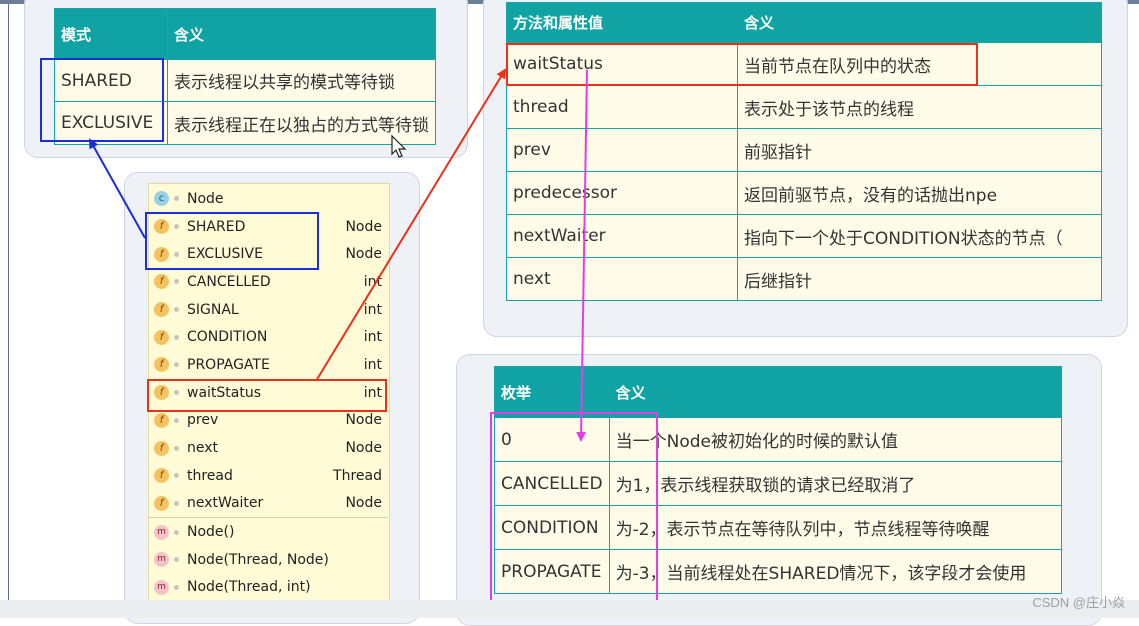 The width and height of the screenshot is (1139, 626). What do you see at coordinates (117, 188) in the screenshot?
I see `blue-arrow` at bounding box center [117, 188].